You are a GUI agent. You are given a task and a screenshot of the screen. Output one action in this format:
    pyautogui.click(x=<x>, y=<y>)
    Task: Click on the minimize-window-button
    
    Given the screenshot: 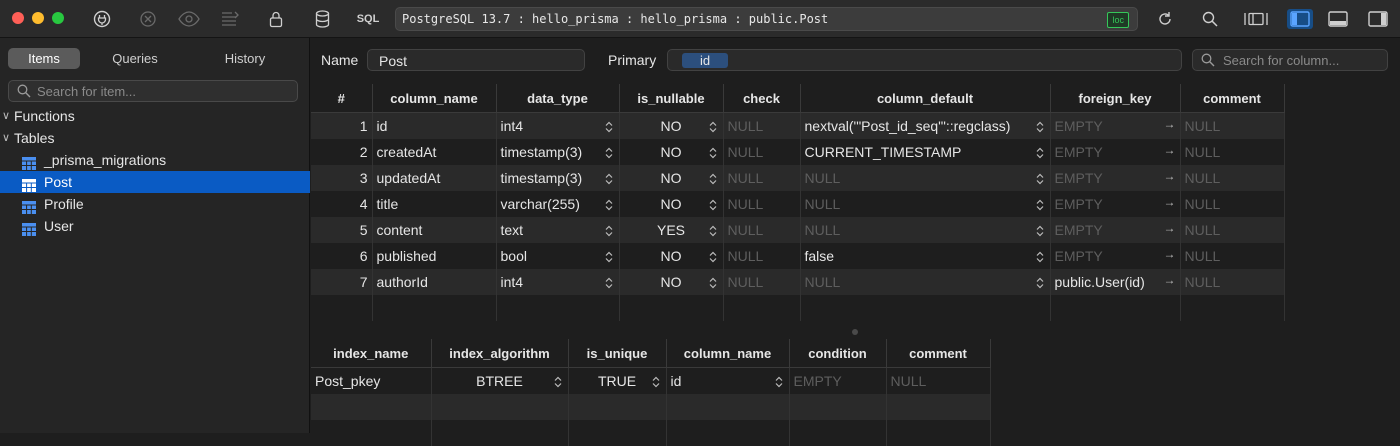 What is the action you would take?
    pyautogui.click(x=38, y=18)
    